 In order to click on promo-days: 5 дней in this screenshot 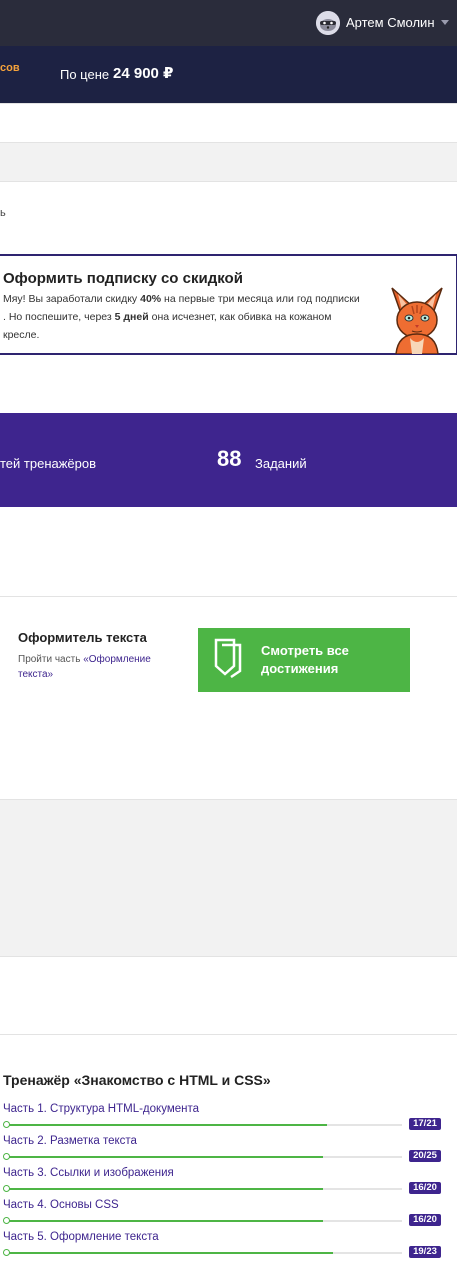, I will do `click(131, 317)`.